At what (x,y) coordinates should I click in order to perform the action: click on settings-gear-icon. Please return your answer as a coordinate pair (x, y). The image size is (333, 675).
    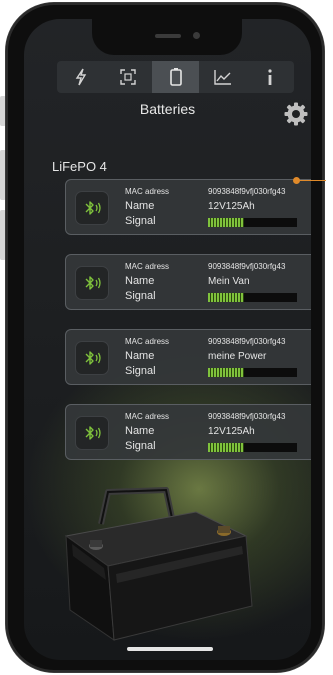
    Looking at the image, I should click on (296, 114).